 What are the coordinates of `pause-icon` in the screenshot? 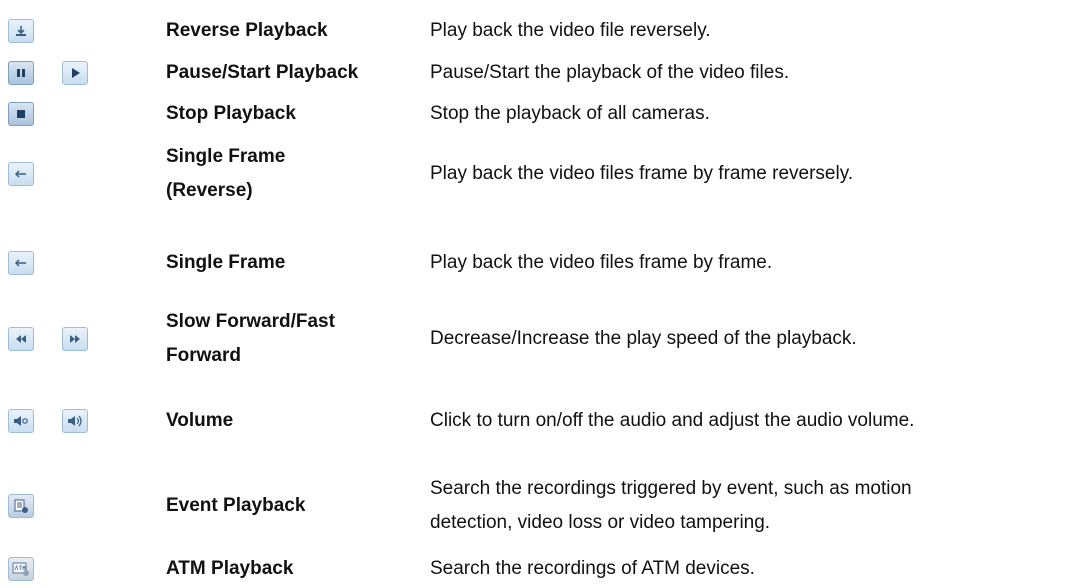 It's located at (21, 73).